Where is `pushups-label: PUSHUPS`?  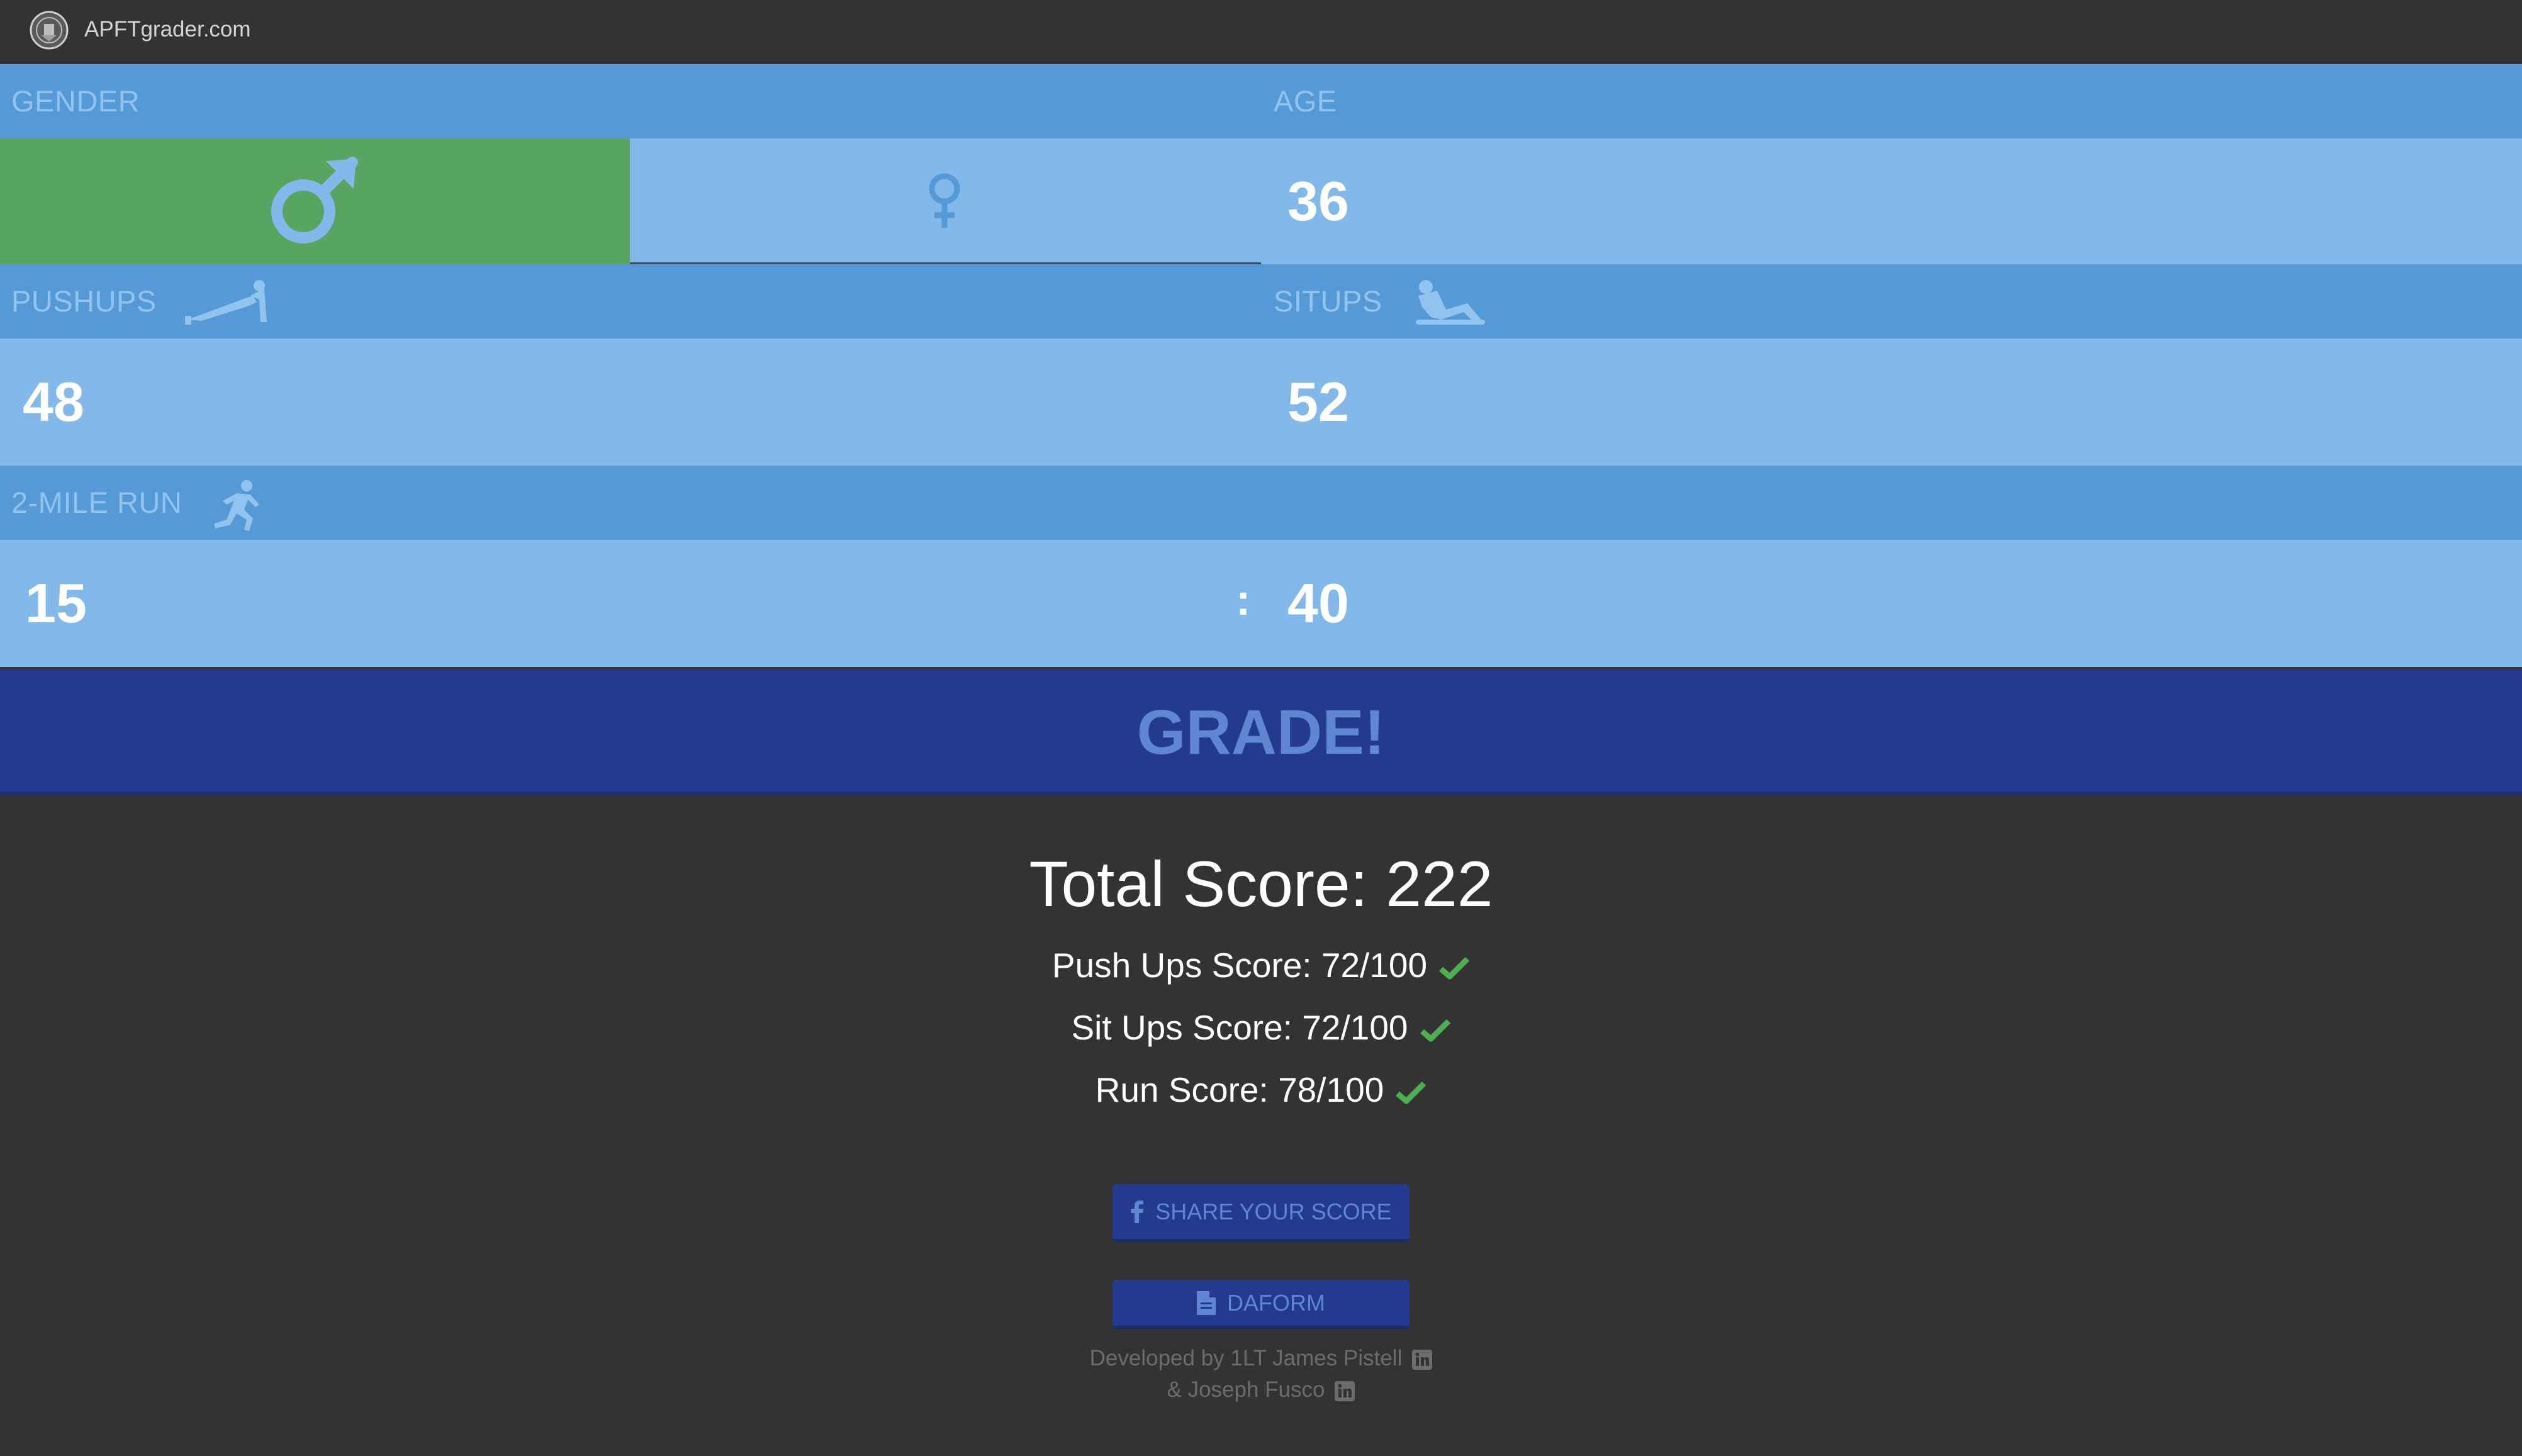
pushups-label: PUSHUPS is located at coordinates (84, 301).